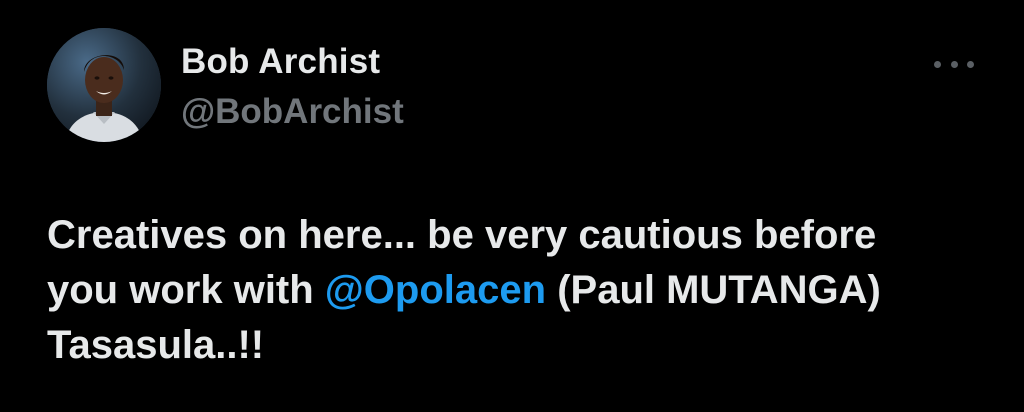  Describe the element at coordinates (280, 62) in the screenshot. I see `author-display-name: Bob Archist` at that location.